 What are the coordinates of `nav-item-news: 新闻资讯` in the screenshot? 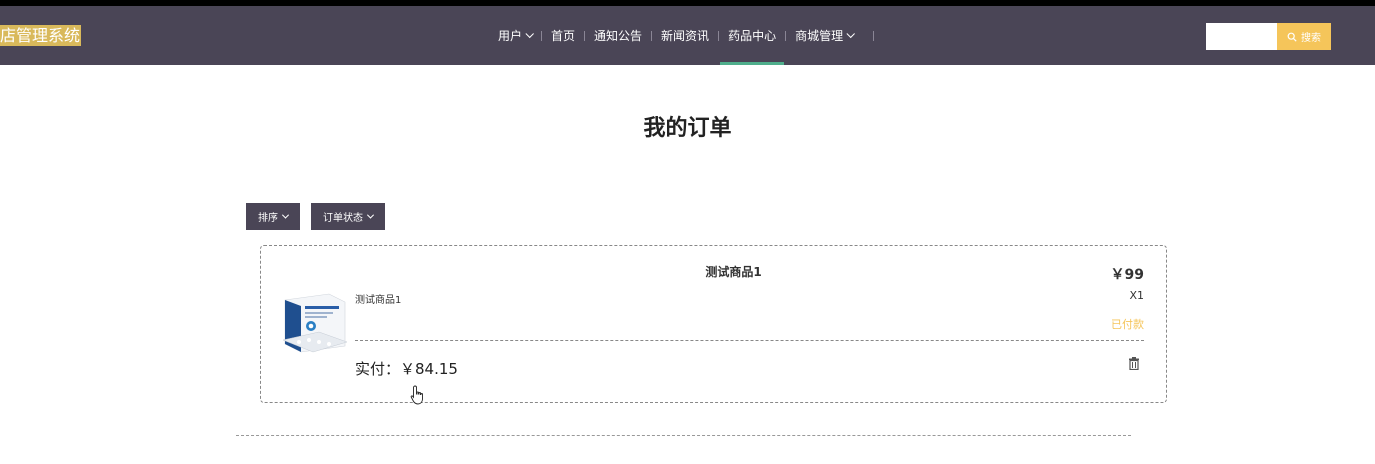 It's located at (685, 35).